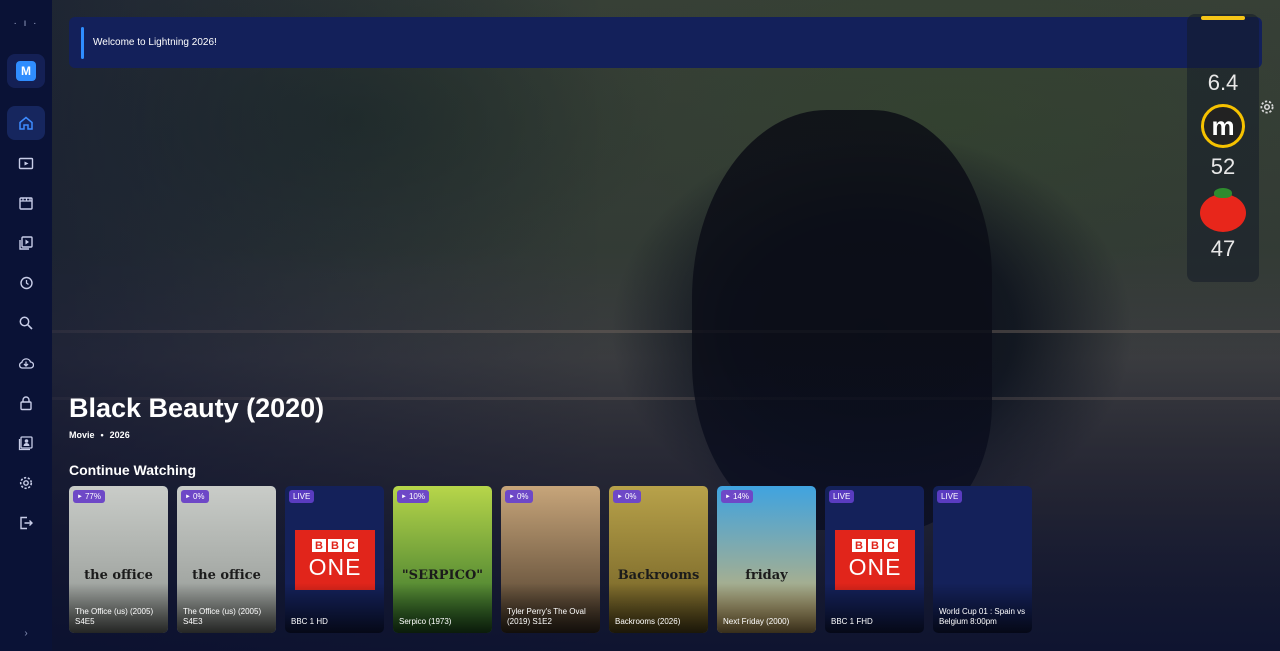 Image resolution: width=1280 pixels, height=651 pixels. Describe the element at coordinates (425, 621) in the screenshot. I see `card-title: Serpico (1973)` at that location.